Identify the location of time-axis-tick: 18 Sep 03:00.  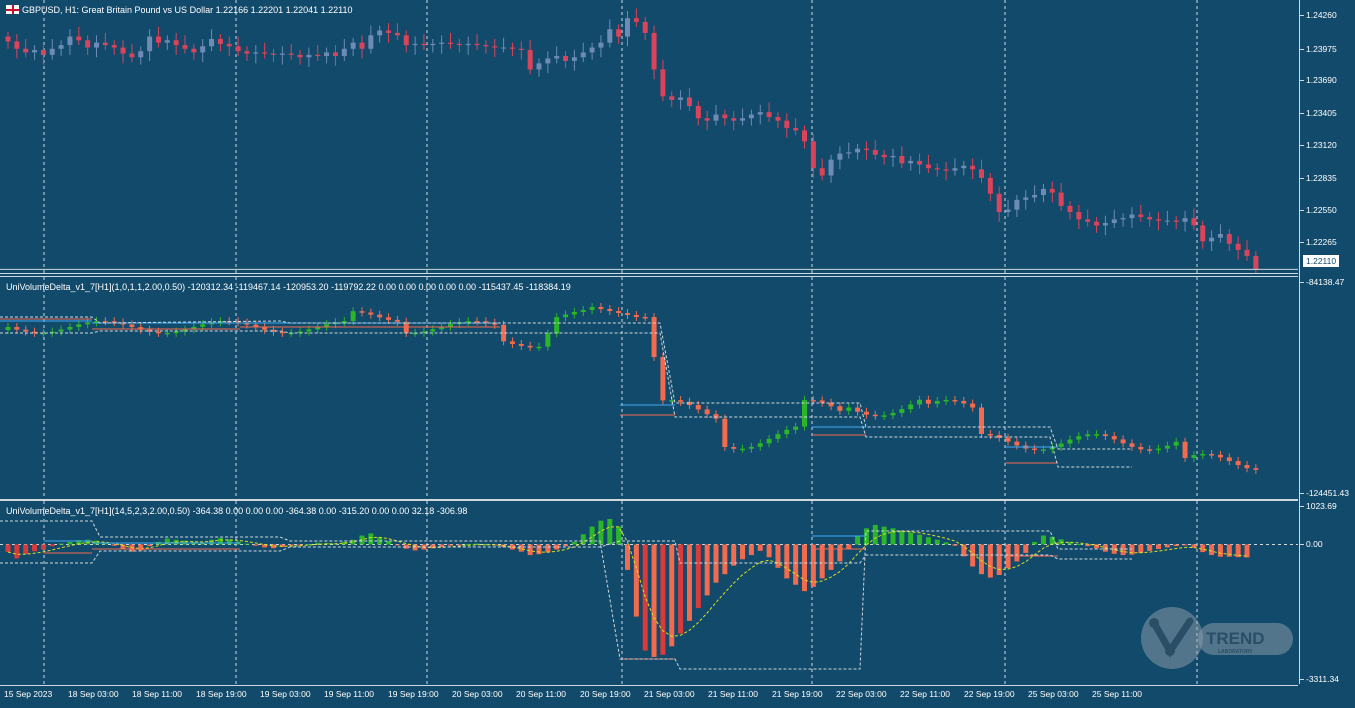
(93, 694).